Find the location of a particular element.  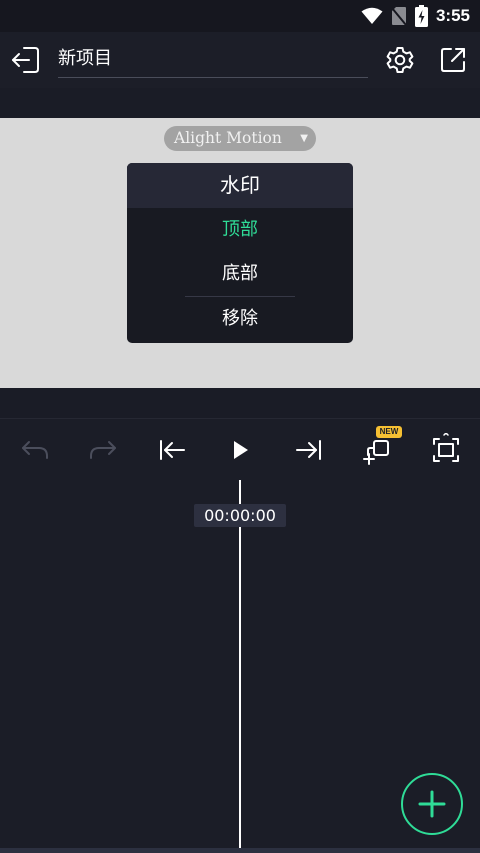

redo-icon is located at coordinates (103, 450).